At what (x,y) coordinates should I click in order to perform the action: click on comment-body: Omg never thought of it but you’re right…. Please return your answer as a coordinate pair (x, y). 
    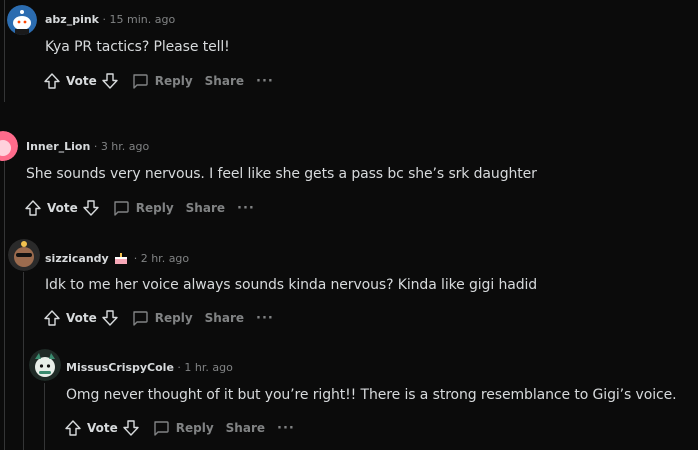
    Looking at the image, I should click on (371, 395).